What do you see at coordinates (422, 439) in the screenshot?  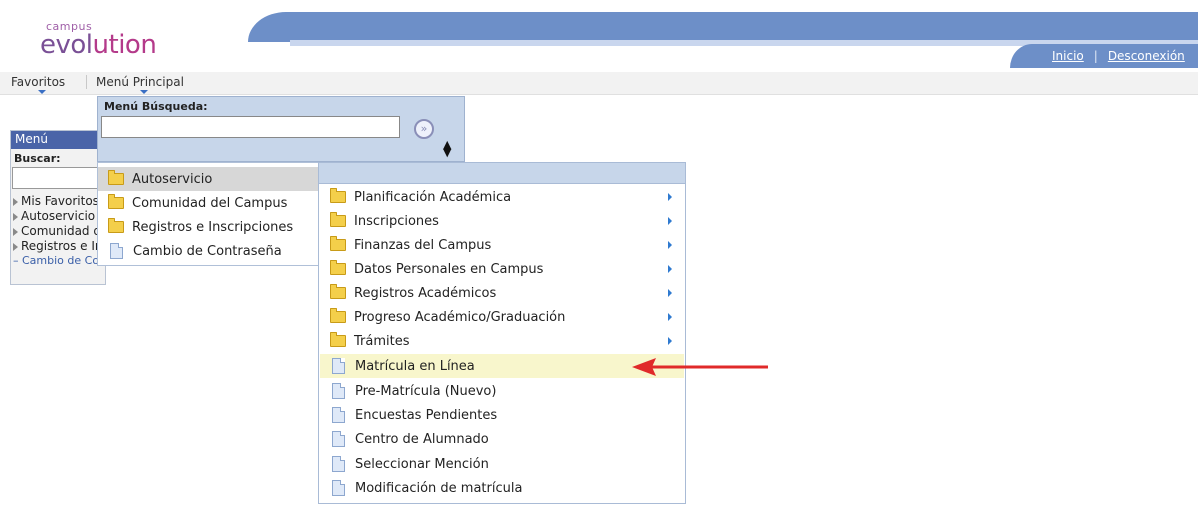 I see `menu-item-label: Centro de Alumnado` at bounding box center [422, 439].